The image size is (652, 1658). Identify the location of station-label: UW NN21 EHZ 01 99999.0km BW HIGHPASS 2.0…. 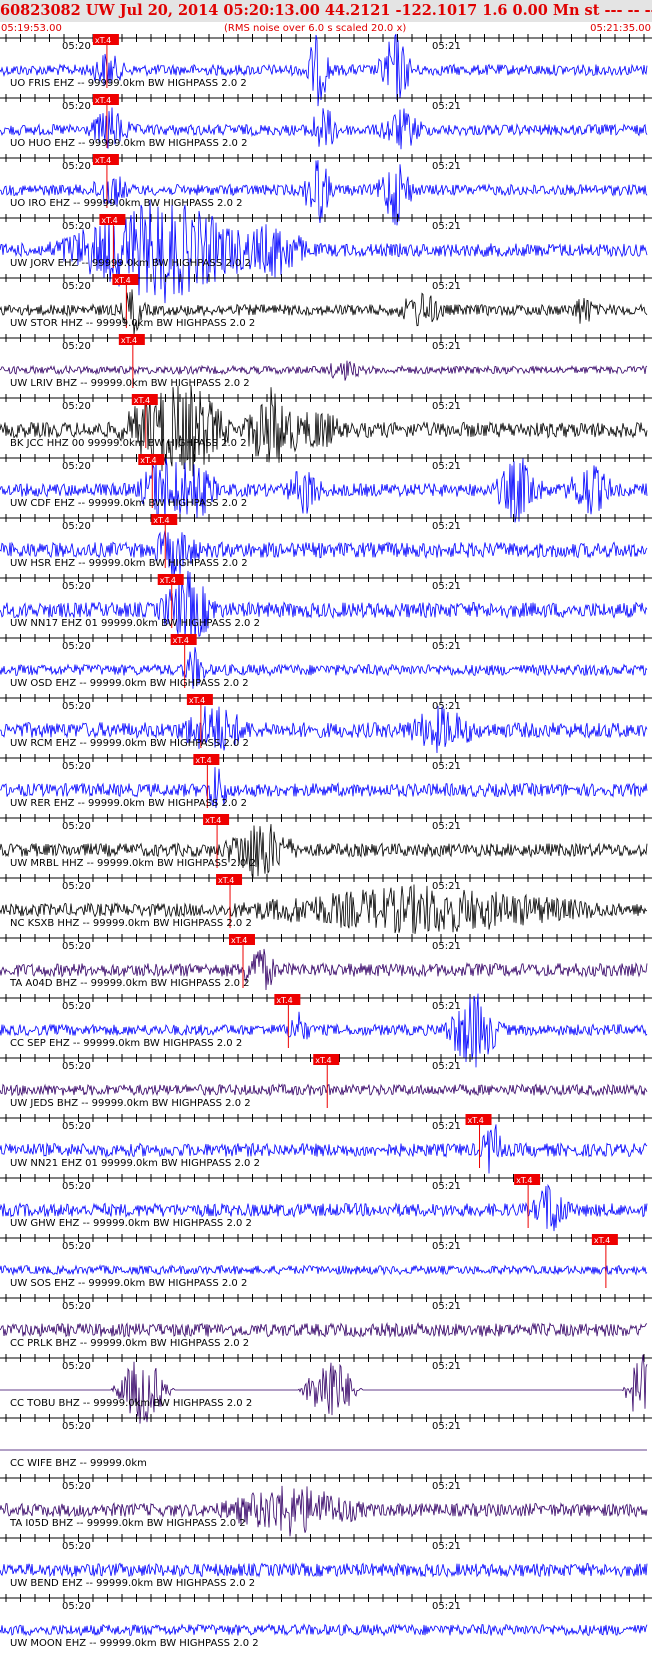
(135, 1163).